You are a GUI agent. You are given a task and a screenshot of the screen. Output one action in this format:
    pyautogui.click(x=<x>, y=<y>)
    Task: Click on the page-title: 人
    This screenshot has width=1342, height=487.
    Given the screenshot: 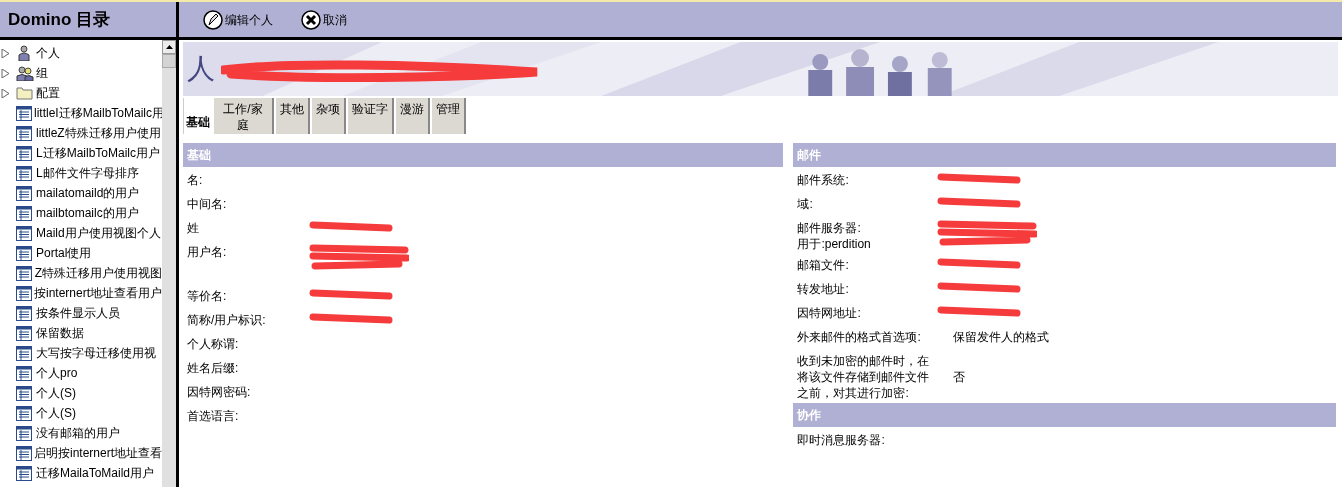 What is the action you would take?
    pyautogui.click(x=201, y=69)
    